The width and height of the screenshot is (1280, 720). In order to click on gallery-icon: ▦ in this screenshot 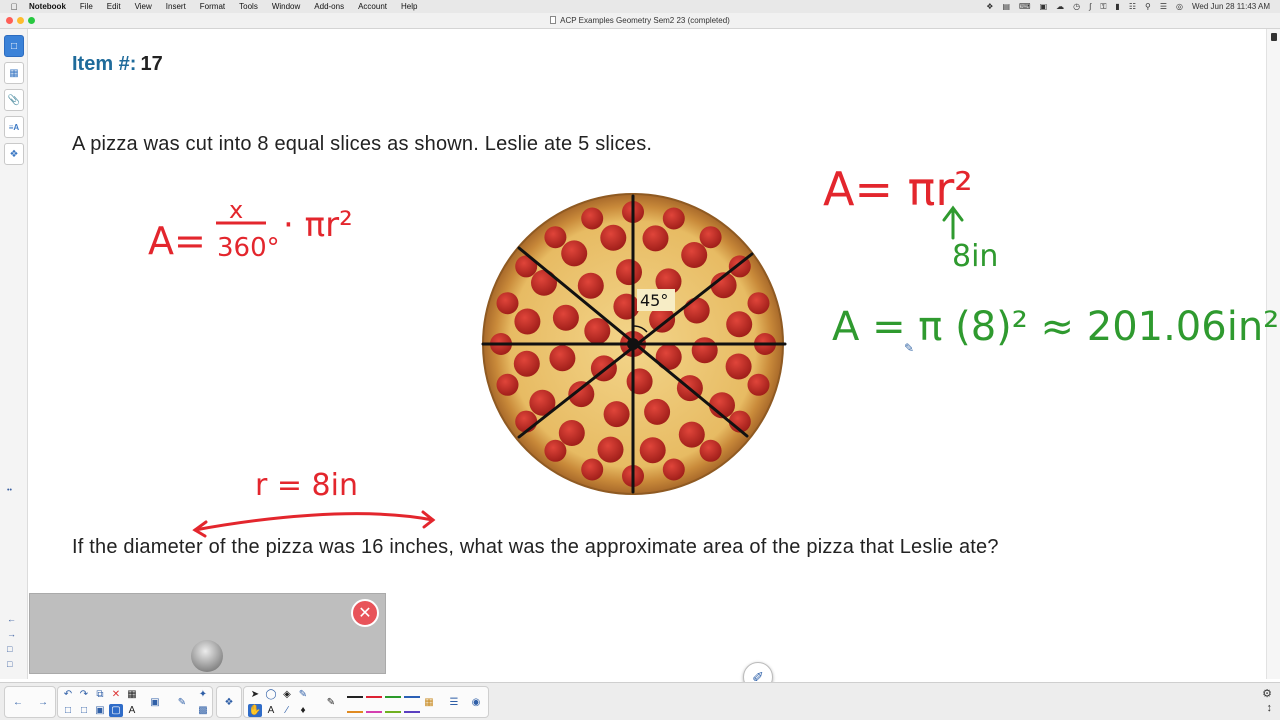, I will do `click(14, 73)`.